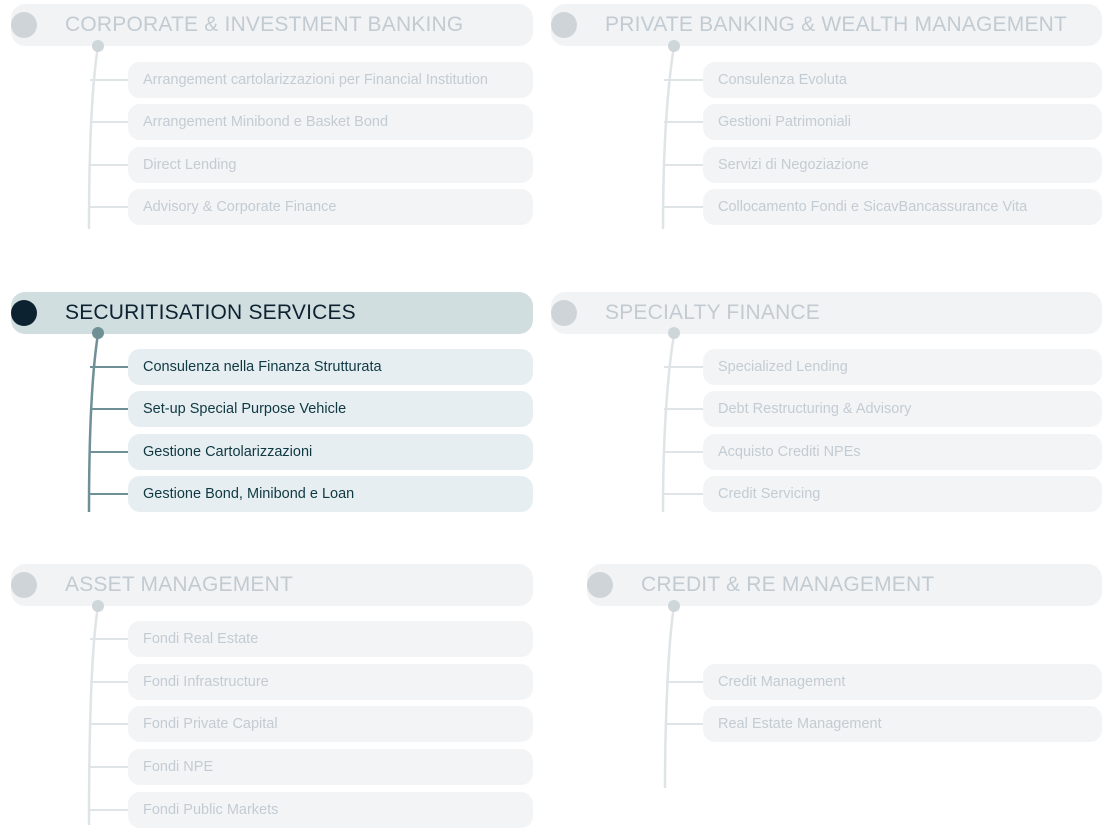 Image resolution: width=1102 pixels, height=828 pixels. What do you see at coordinates (330, 682) in the screenshot?
I see `list-item: Fondi Infrastructure` at bounding box center [330, 682].